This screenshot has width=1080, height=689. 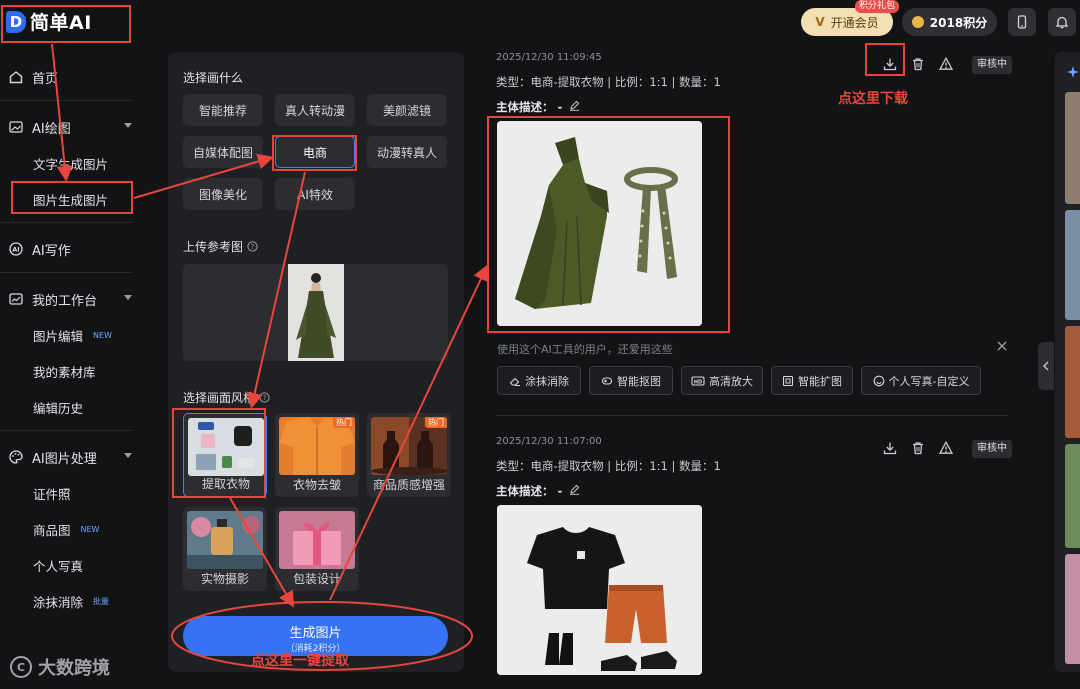 What do you see at coordinates (226, 397) in the screenshot?
I see `section-title-style: 选择画面风格 ?` at bounding box center [226, 397].